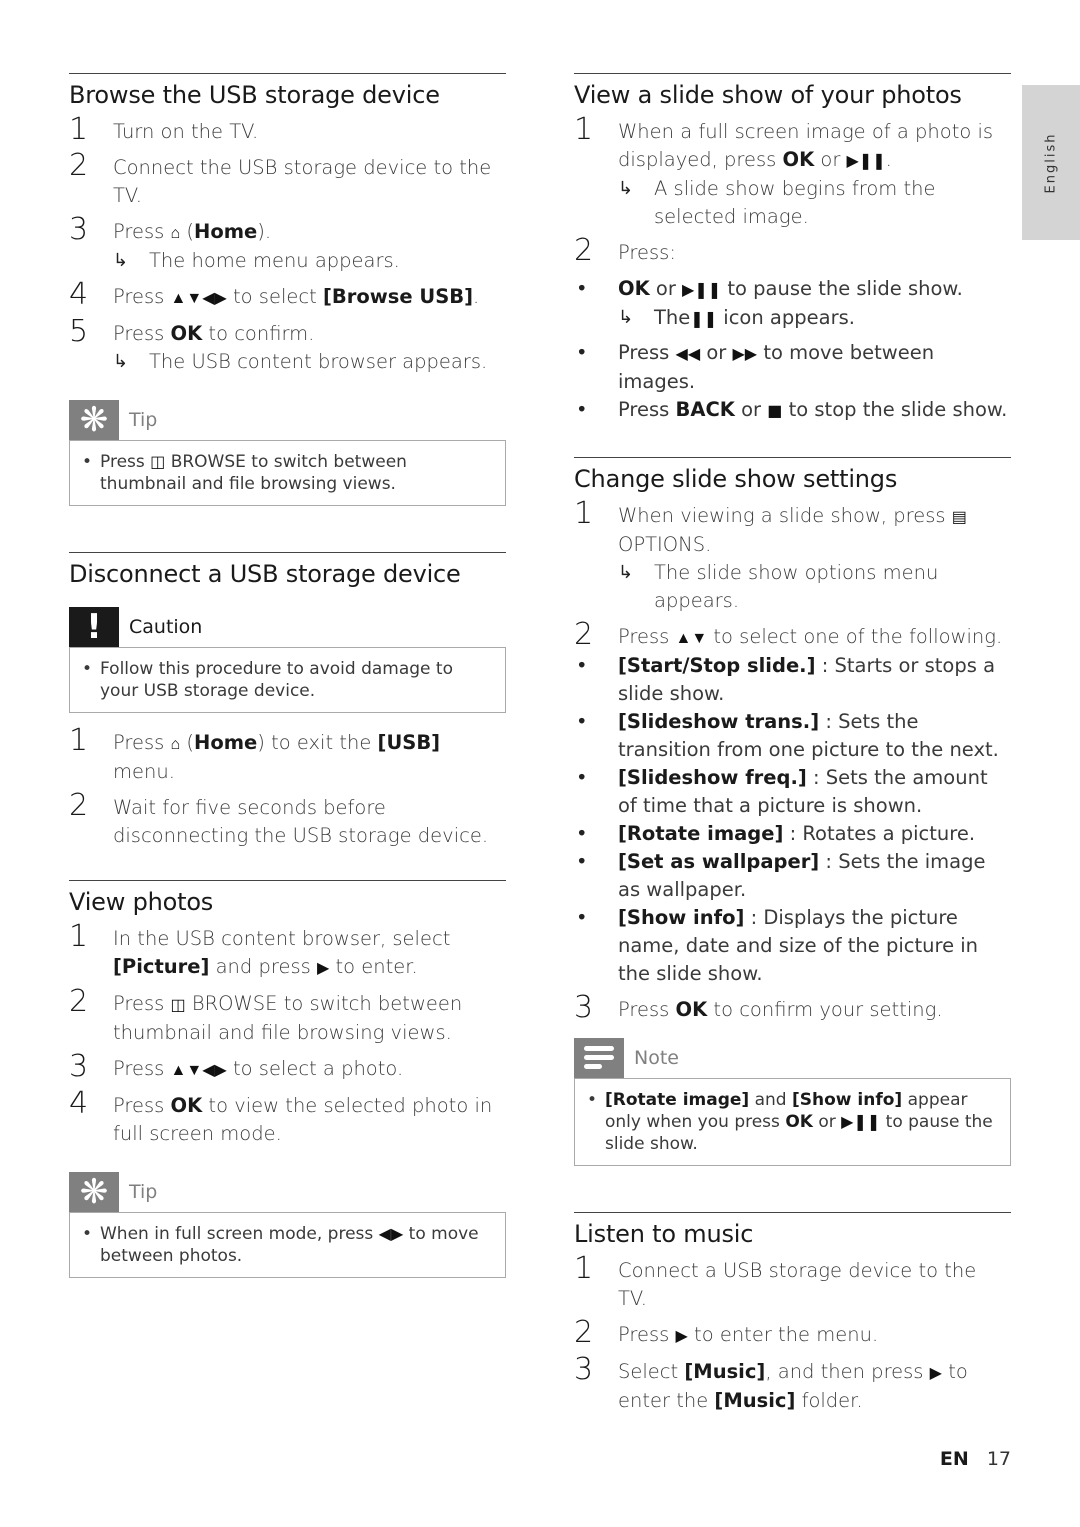 This screenshot has height=1527, width=1080. Describe the element at coordinates (94, 627) in the screenshot. I see `exclamation-icon: !` at that location.